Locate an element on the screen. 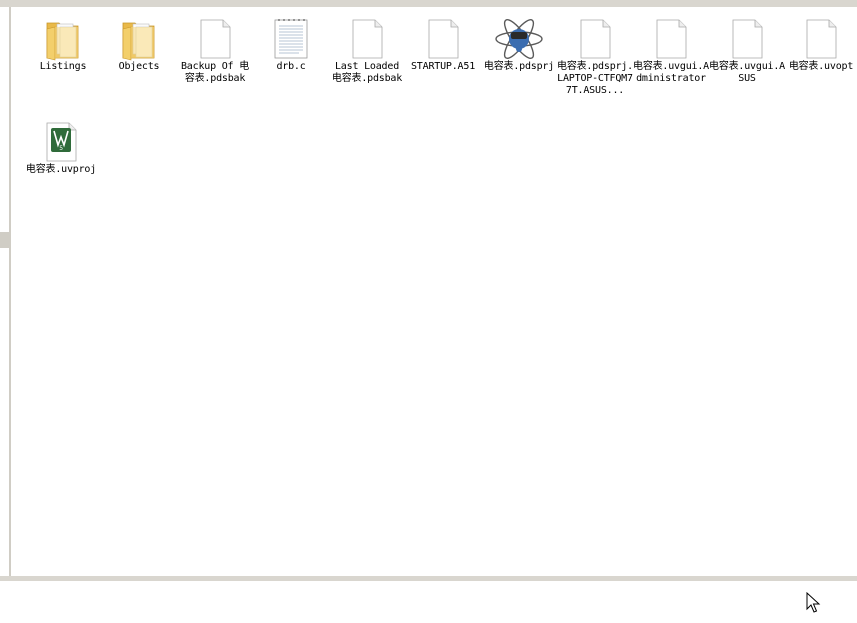 This screenshot has height=623, width=857. file-name: STARTUP.A51 is located at coordinates (443, 66).